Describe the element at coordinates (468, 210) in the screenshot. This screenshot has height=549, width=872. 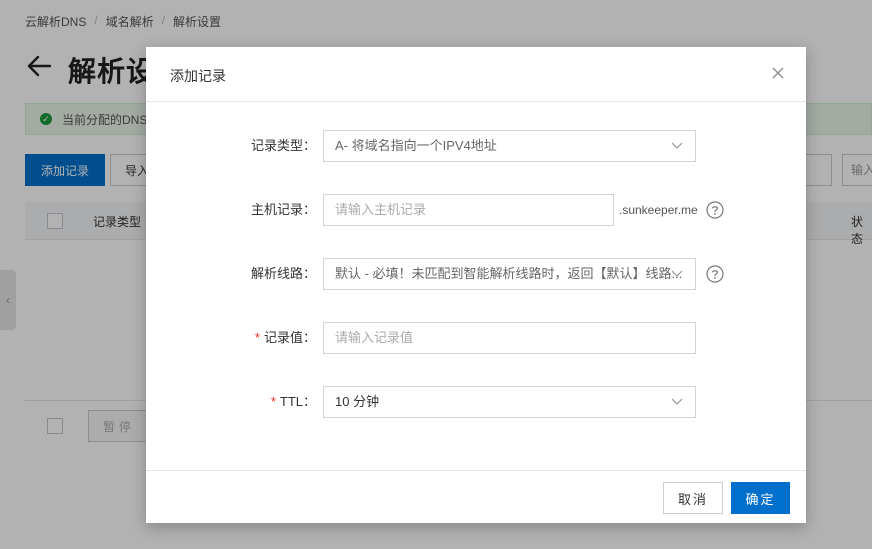
I see `host-record-input: 请输入主机记录` at that location.